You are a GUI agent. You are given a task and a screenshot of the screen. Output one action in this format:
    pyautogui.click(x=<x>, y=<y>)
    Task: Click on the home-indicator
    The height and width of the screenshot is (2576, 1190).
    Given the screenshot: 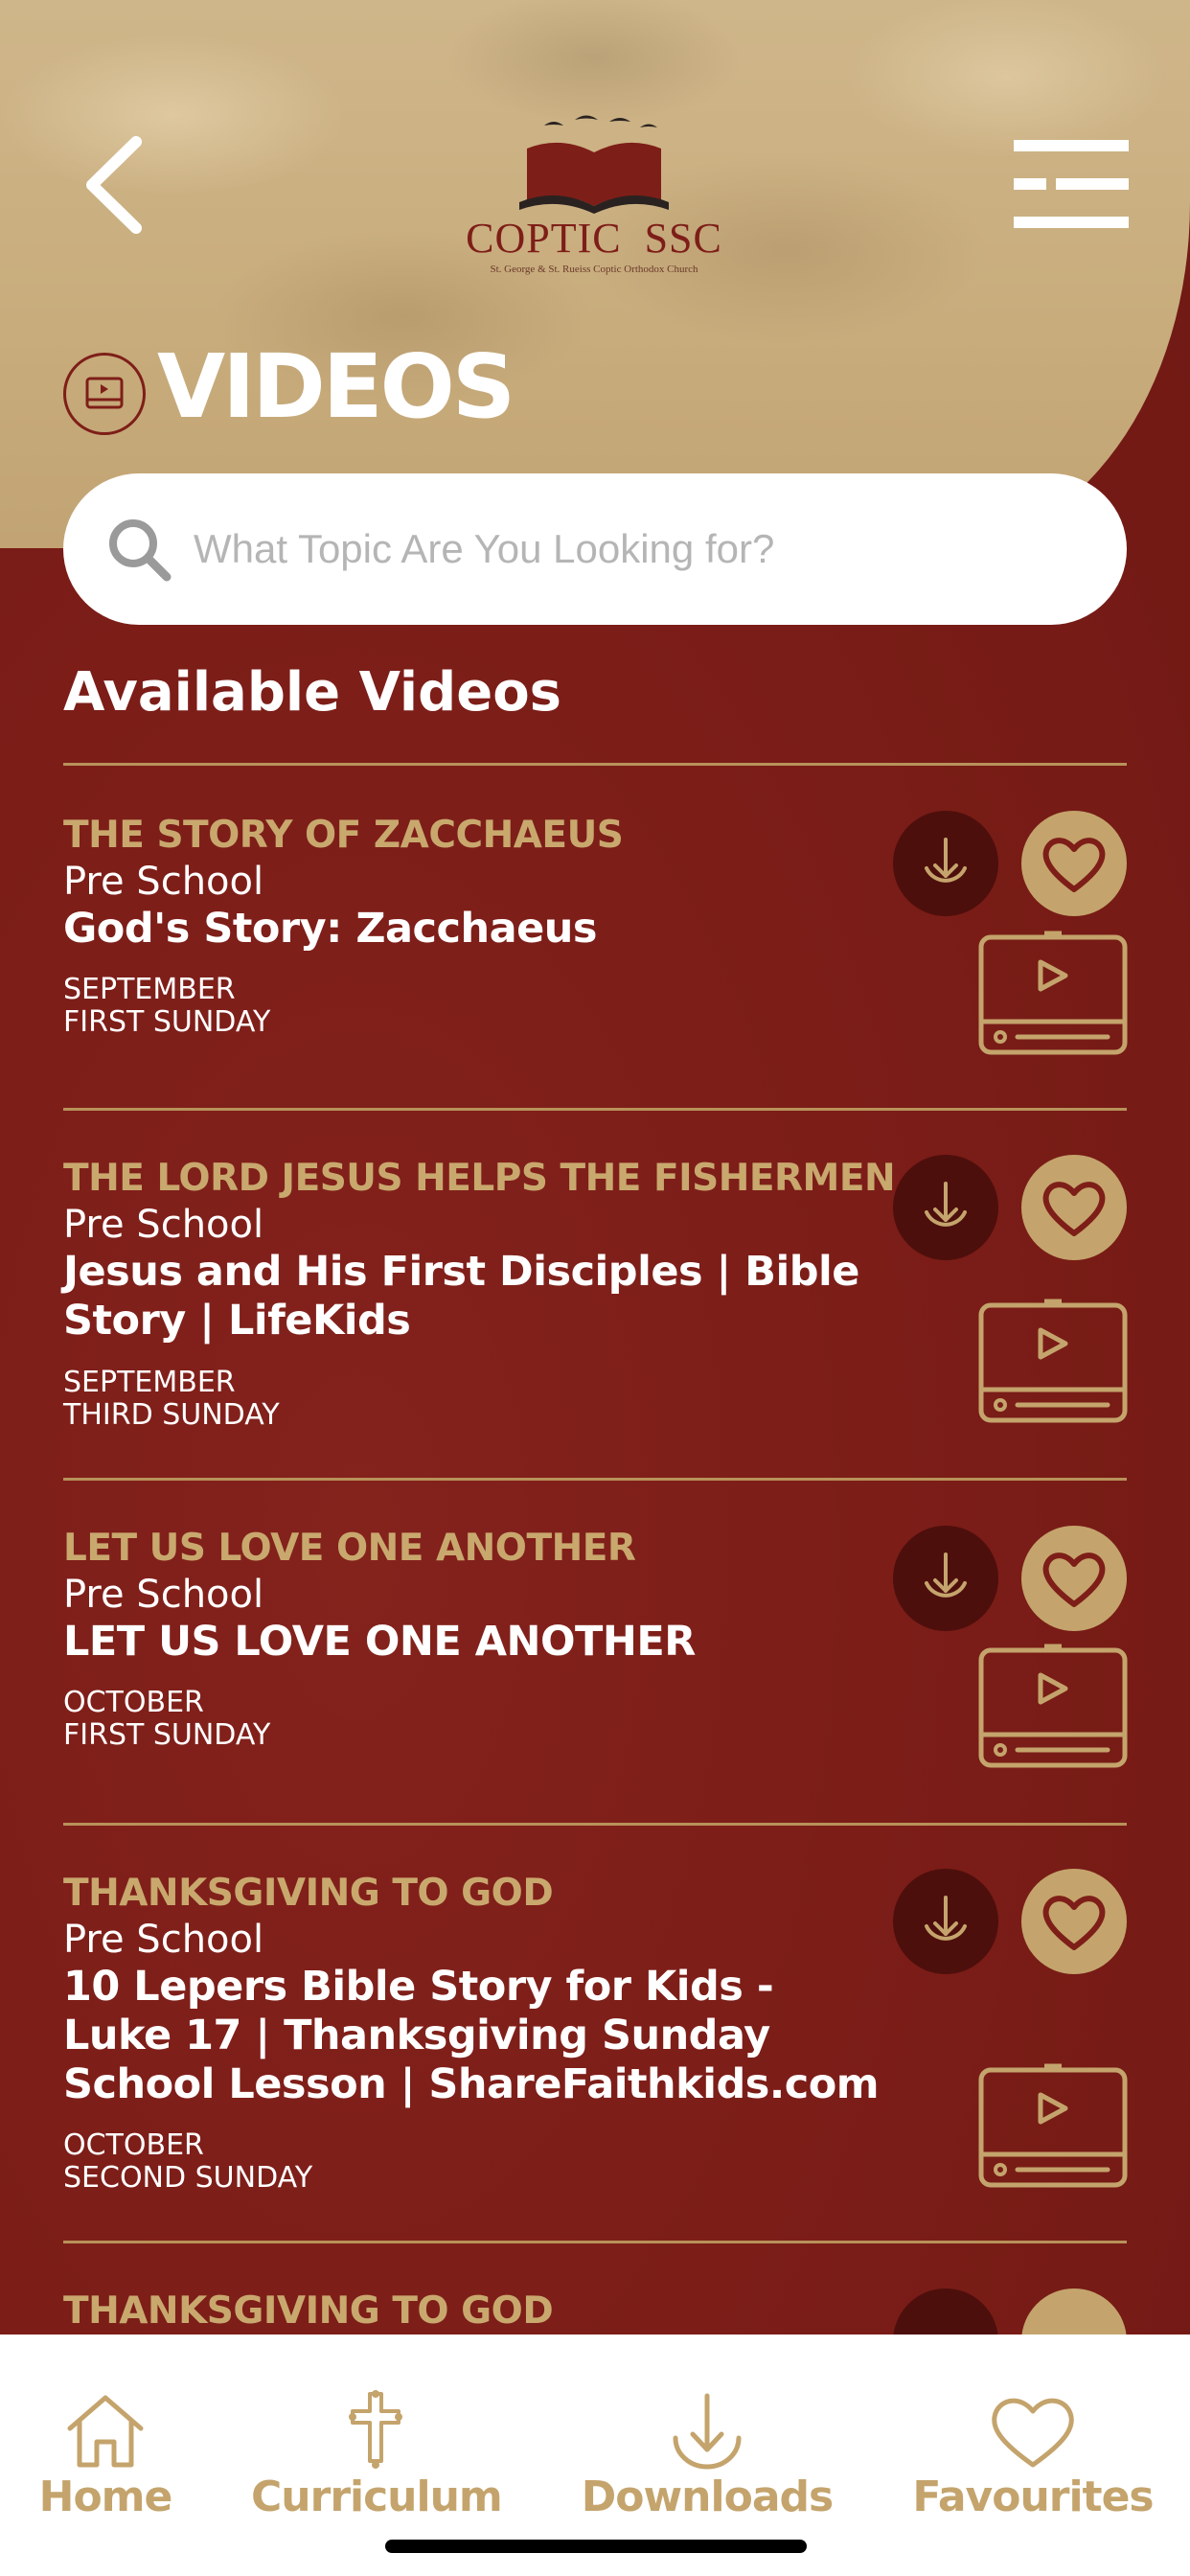 What is the action you would take?
    pyautogui.click(x=596, y=2546)
    